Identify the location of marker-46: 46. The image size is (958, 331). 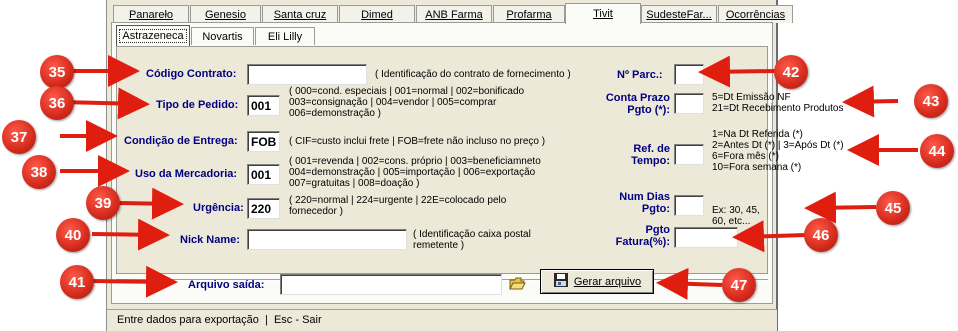
(821, 235).